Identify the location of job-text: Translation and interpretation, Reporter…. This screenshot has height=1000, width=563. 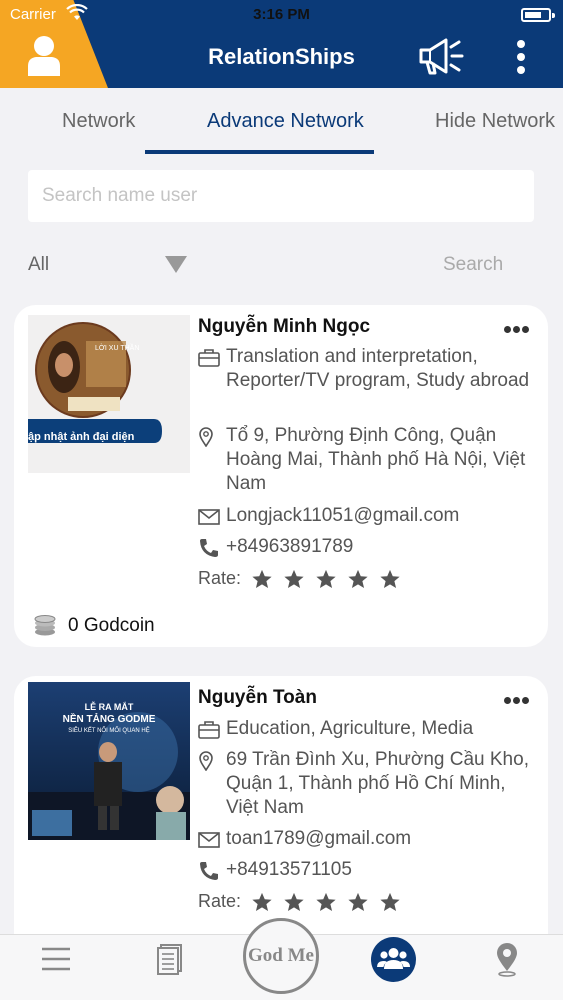
(378, 368).